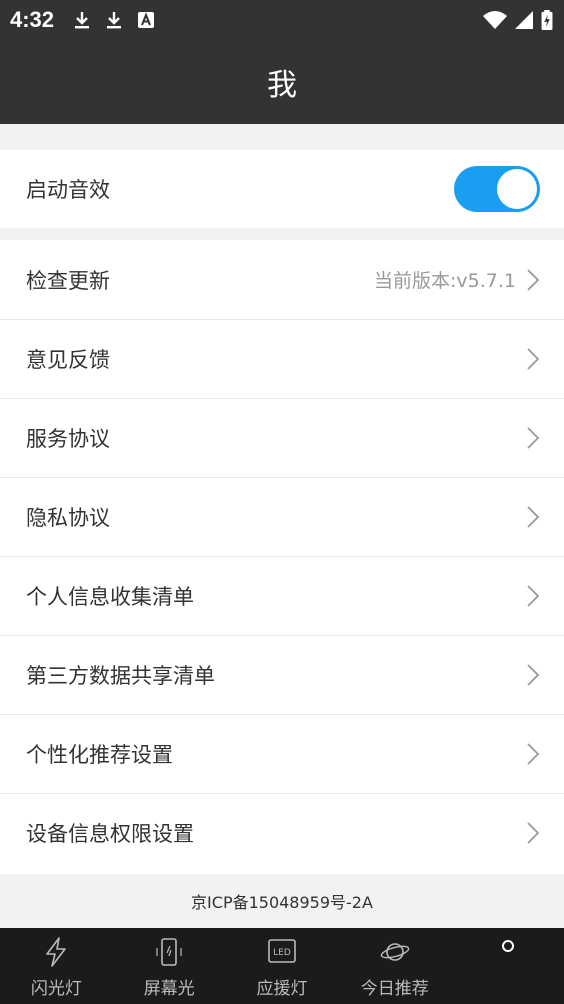 The height and width of the screenshot is (1004, 564). Describe the element at coordinates (282, 279) in the screenshot. I see `menu-item-check-update: 检查更新 当前版本:v5.7.1` at that location.